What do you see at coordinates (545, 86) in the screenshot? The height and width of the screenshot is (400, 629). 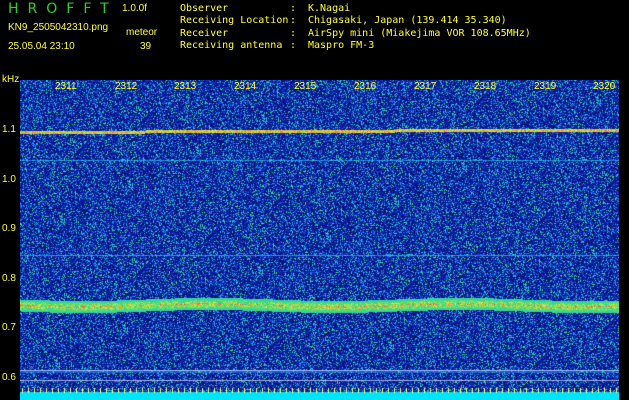 I see `x-tick-label: 2319` at bounding box center [545, 86].